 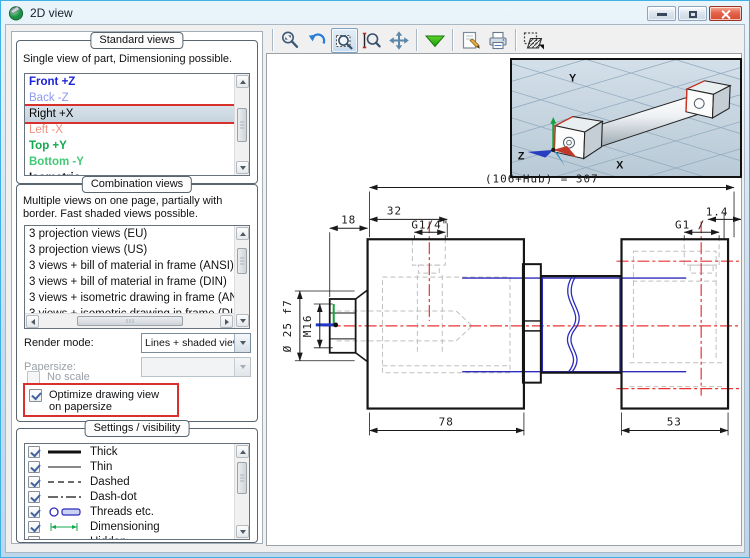 I want to click on zoom-factor-button, so click(x=290, y=40).